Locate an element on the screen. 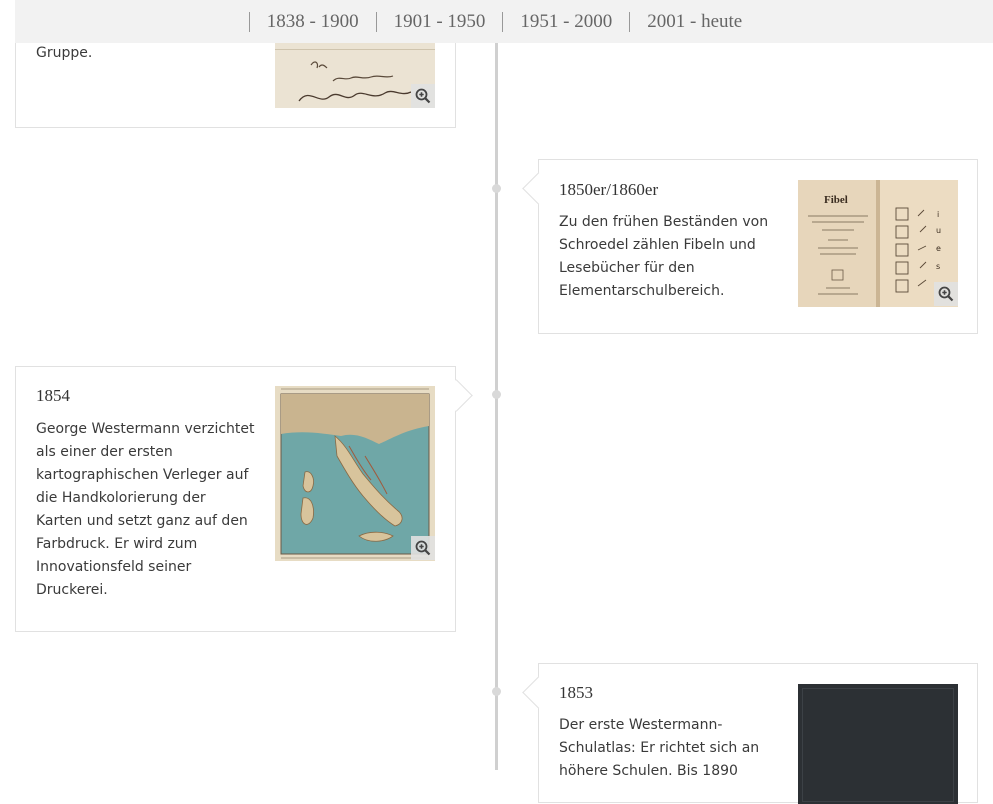 The height and width of the screenshot is (804, 993). card-image-fibel: Fibel iu es is located at coordinates (878, 243).